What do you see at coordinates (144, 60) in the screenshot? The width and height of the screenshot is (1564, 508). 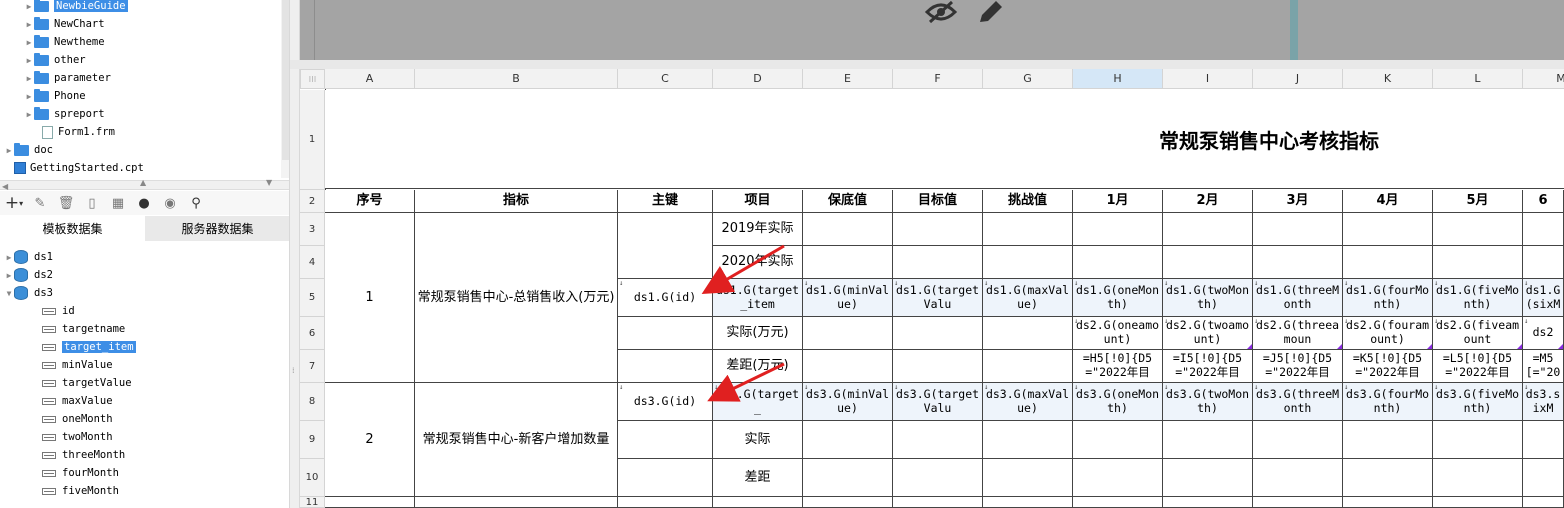 I see `tree-item: ▶ other` at bounding box center [144, 60].